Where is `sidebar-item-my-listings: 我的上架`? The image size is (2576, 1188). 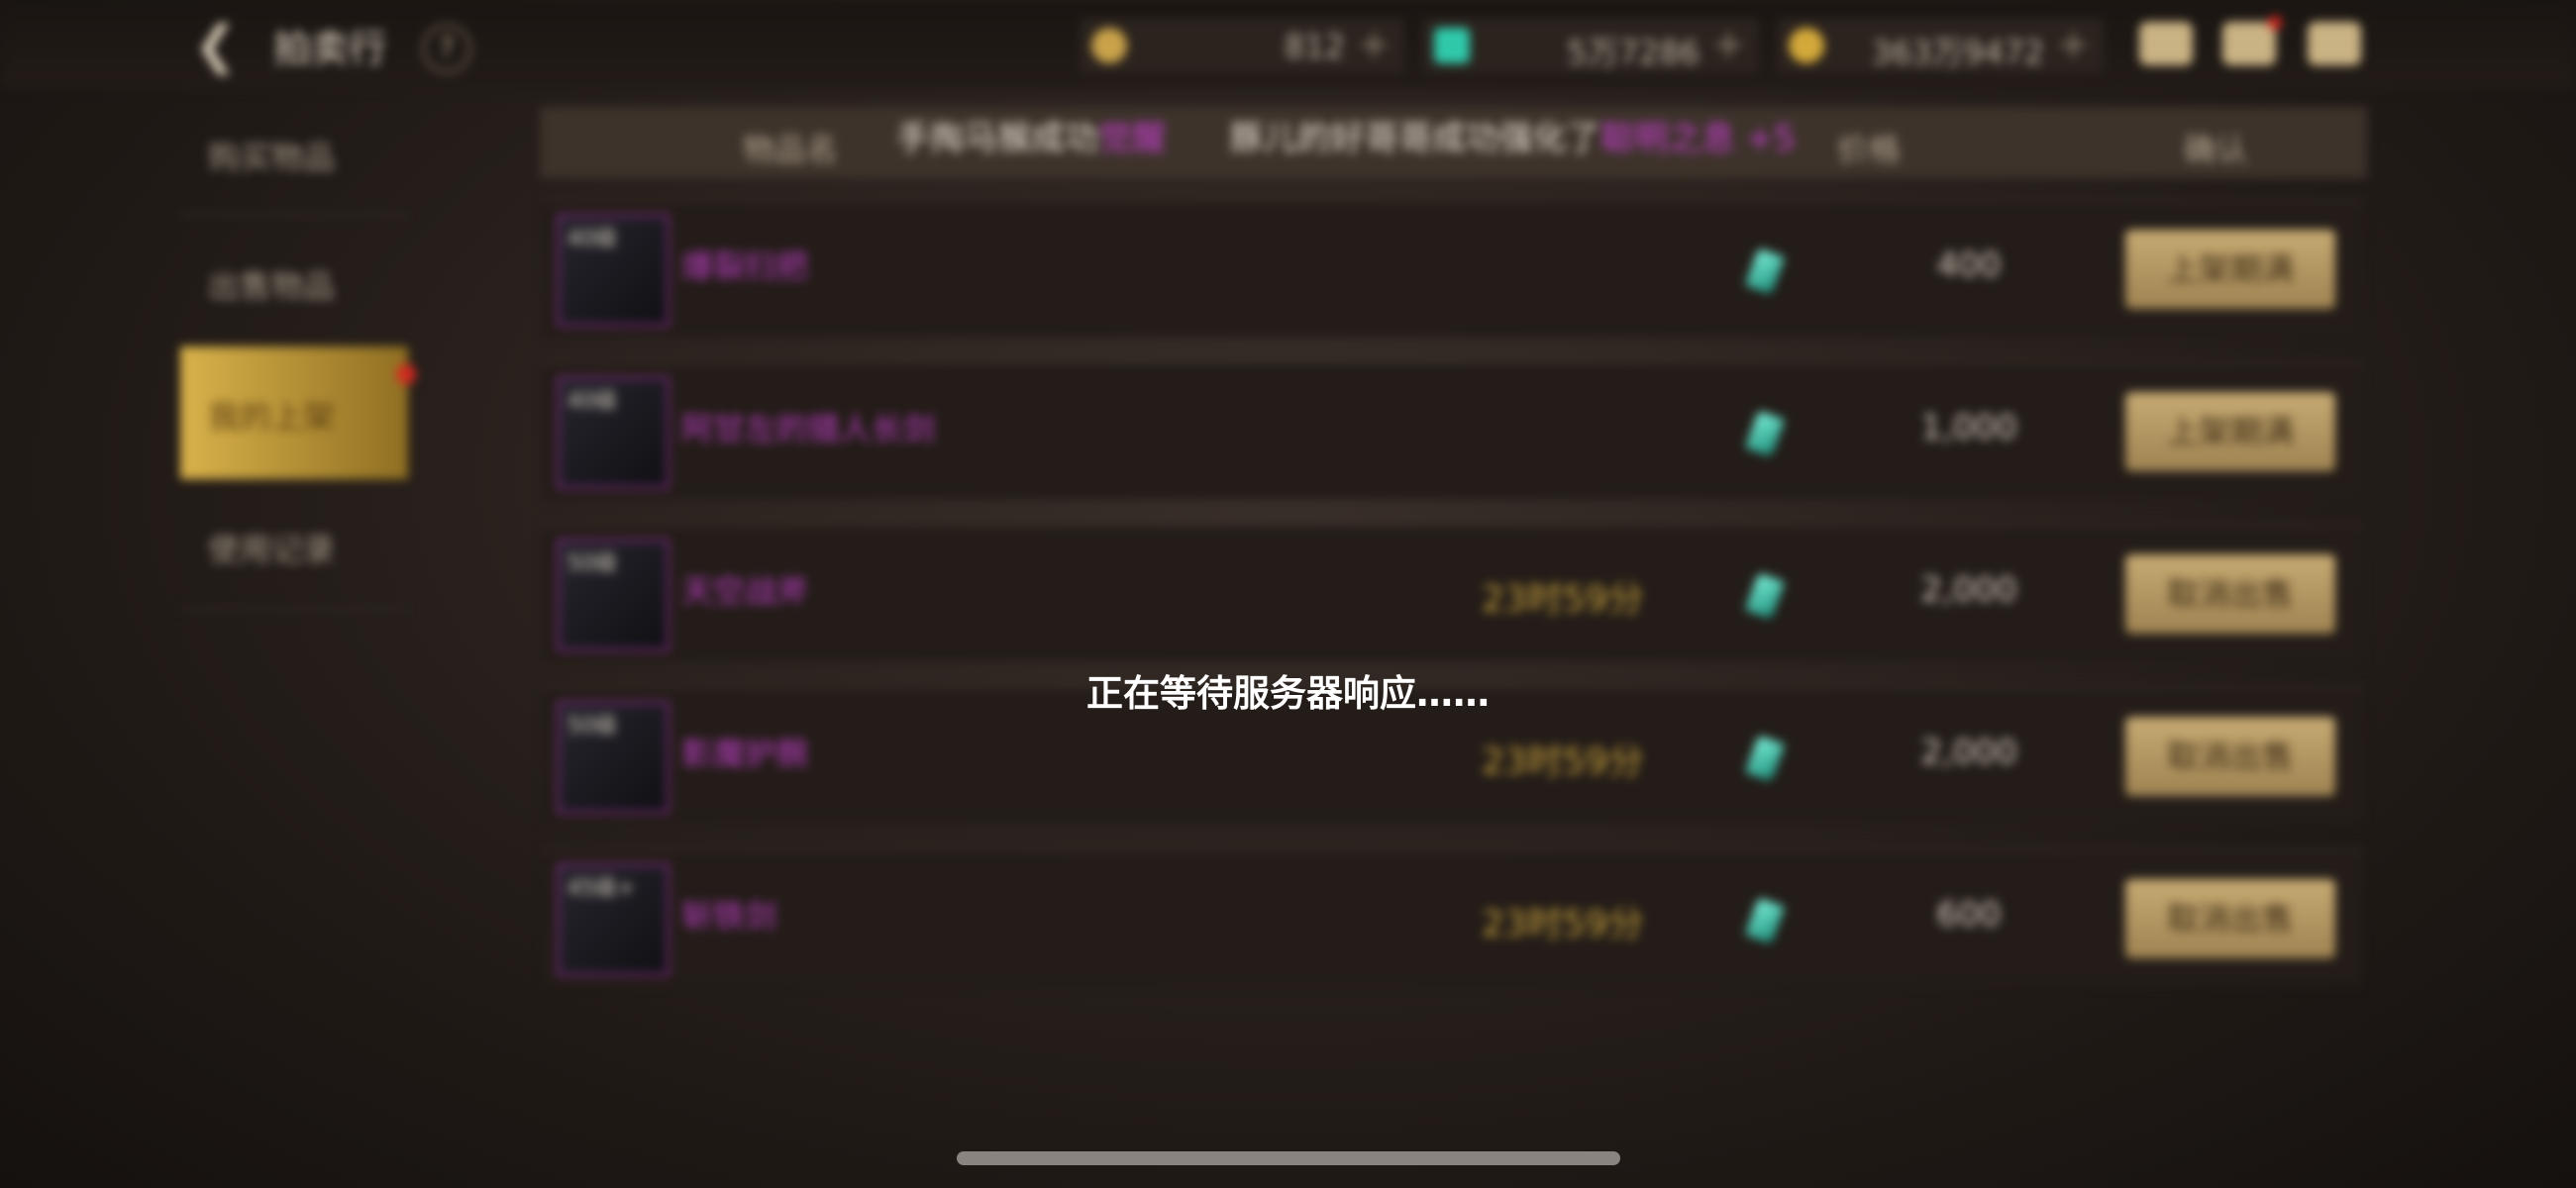 sidebar-item-my-listings: 我的上架 is located at coordinates (294, 412).